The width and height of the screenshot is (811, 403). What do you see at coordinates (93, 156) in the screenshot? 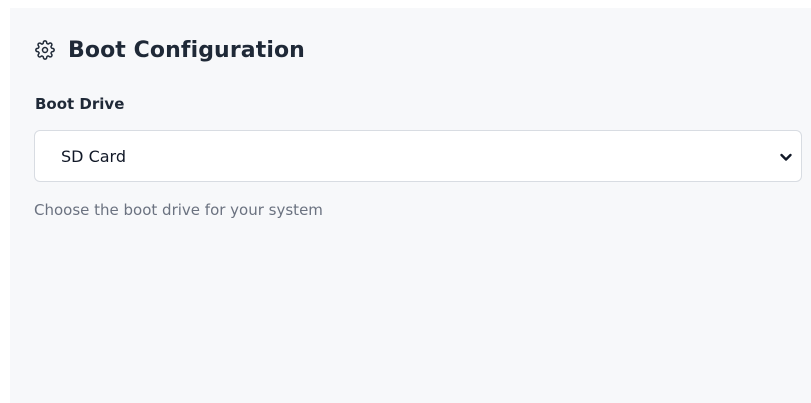
I see `boot-drive-selected-value: SD Card` at bounding box center [93, 156].